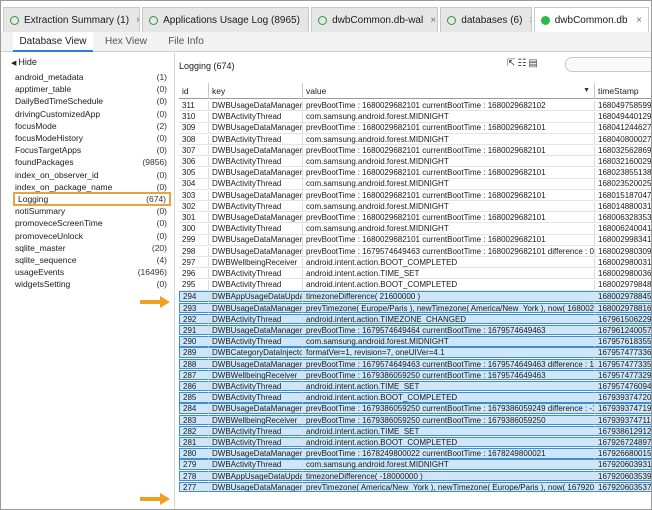  Describe the element at coordinates (226, 19) in the screenshot. I see `tab-1: Applications Usage Log (8965) ×` at that location.